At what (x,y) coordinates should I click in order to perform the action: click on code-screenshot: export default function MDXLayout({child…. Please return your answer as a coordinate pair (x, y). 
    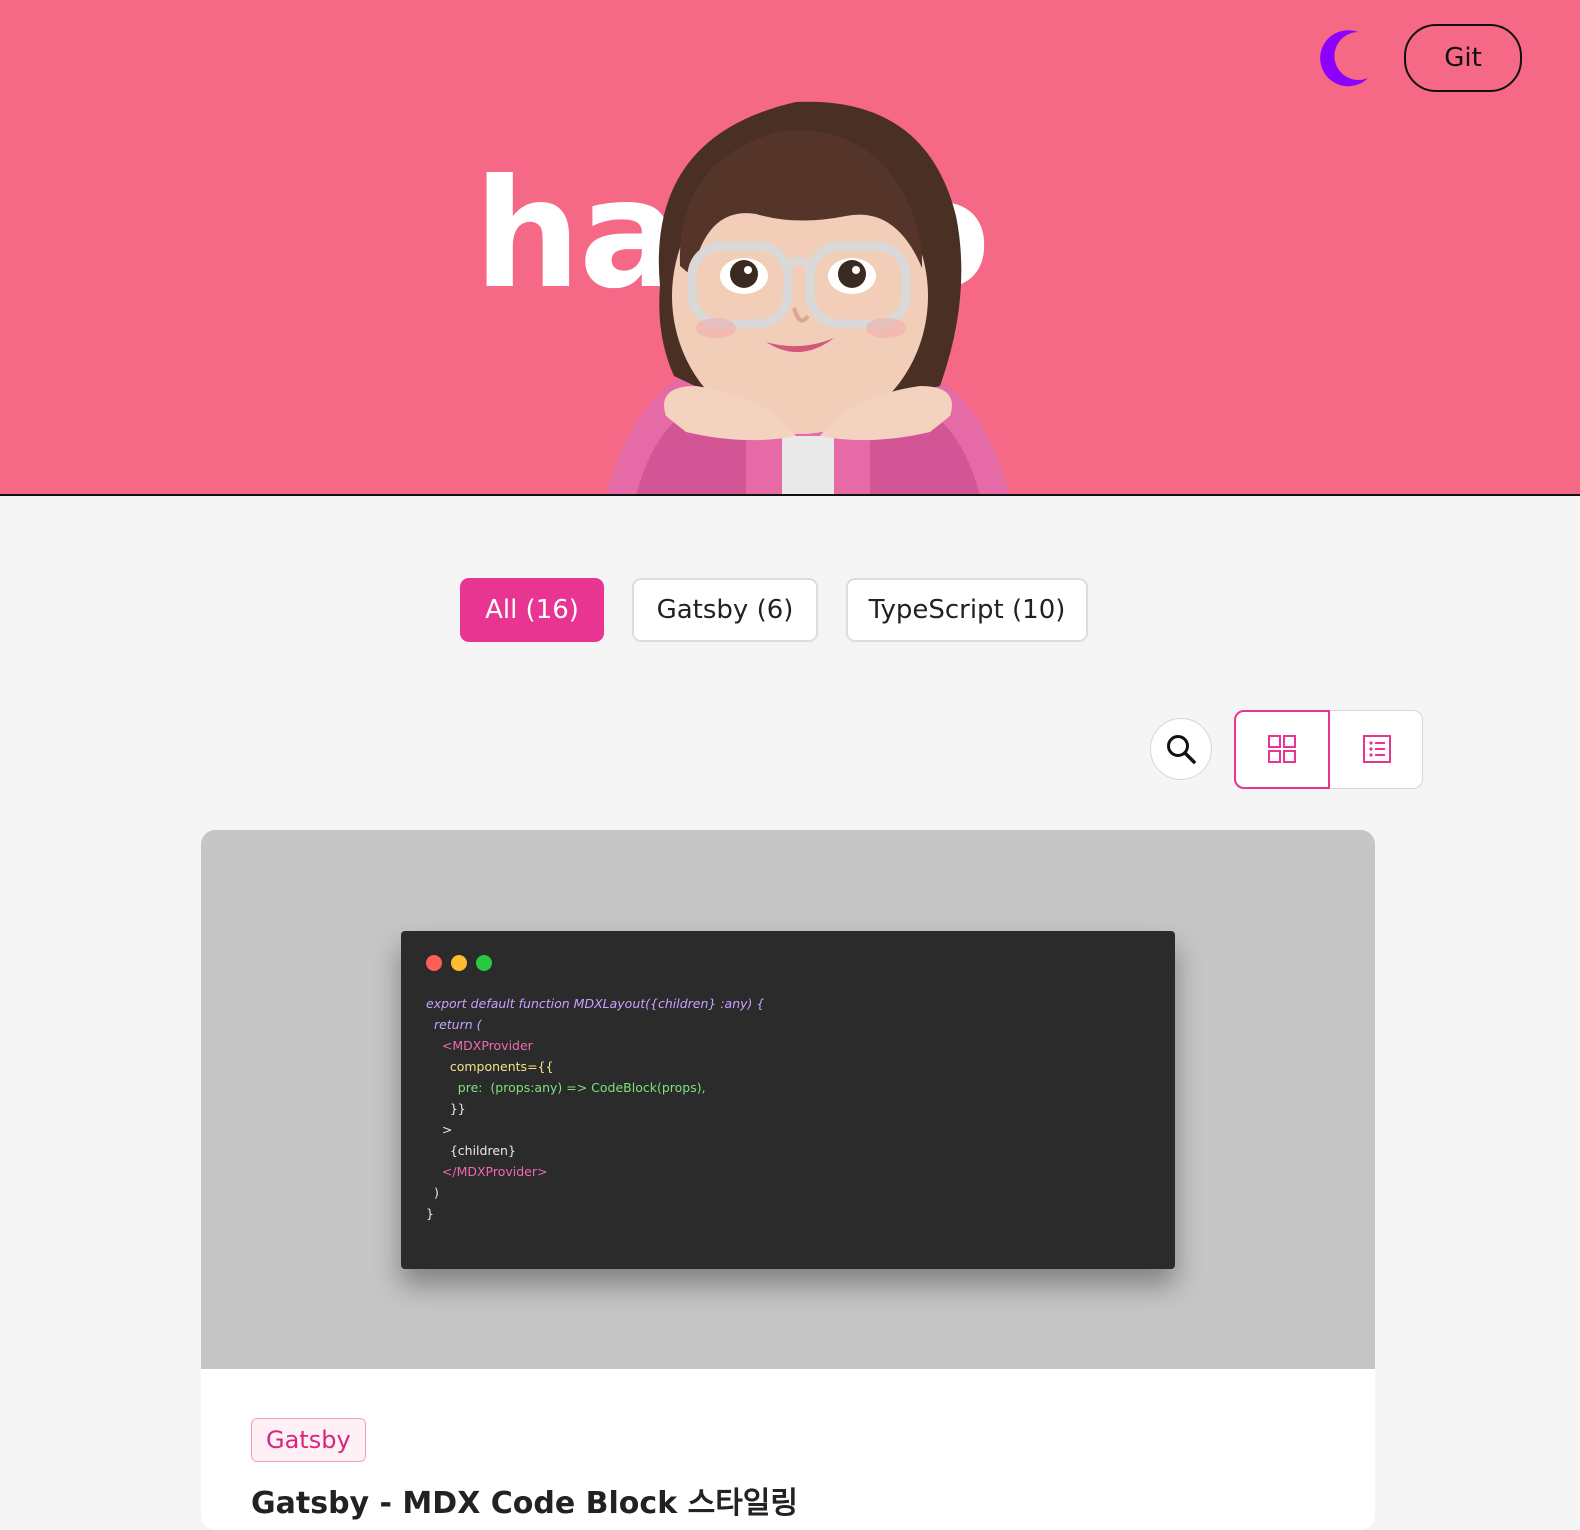
    Looking at the image, I should click on (788, 1100).